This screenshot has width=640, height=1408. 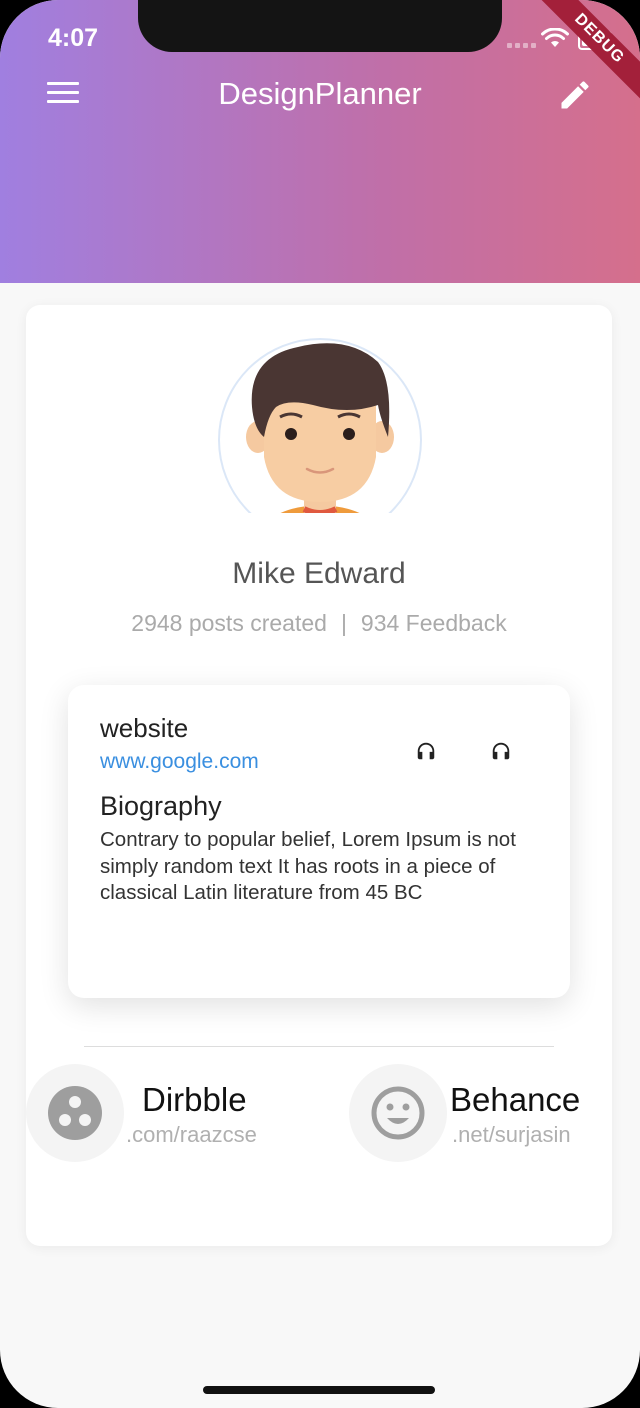 I want to click on behance-handle: .net/surjasin, so click(x=511, y=1135).